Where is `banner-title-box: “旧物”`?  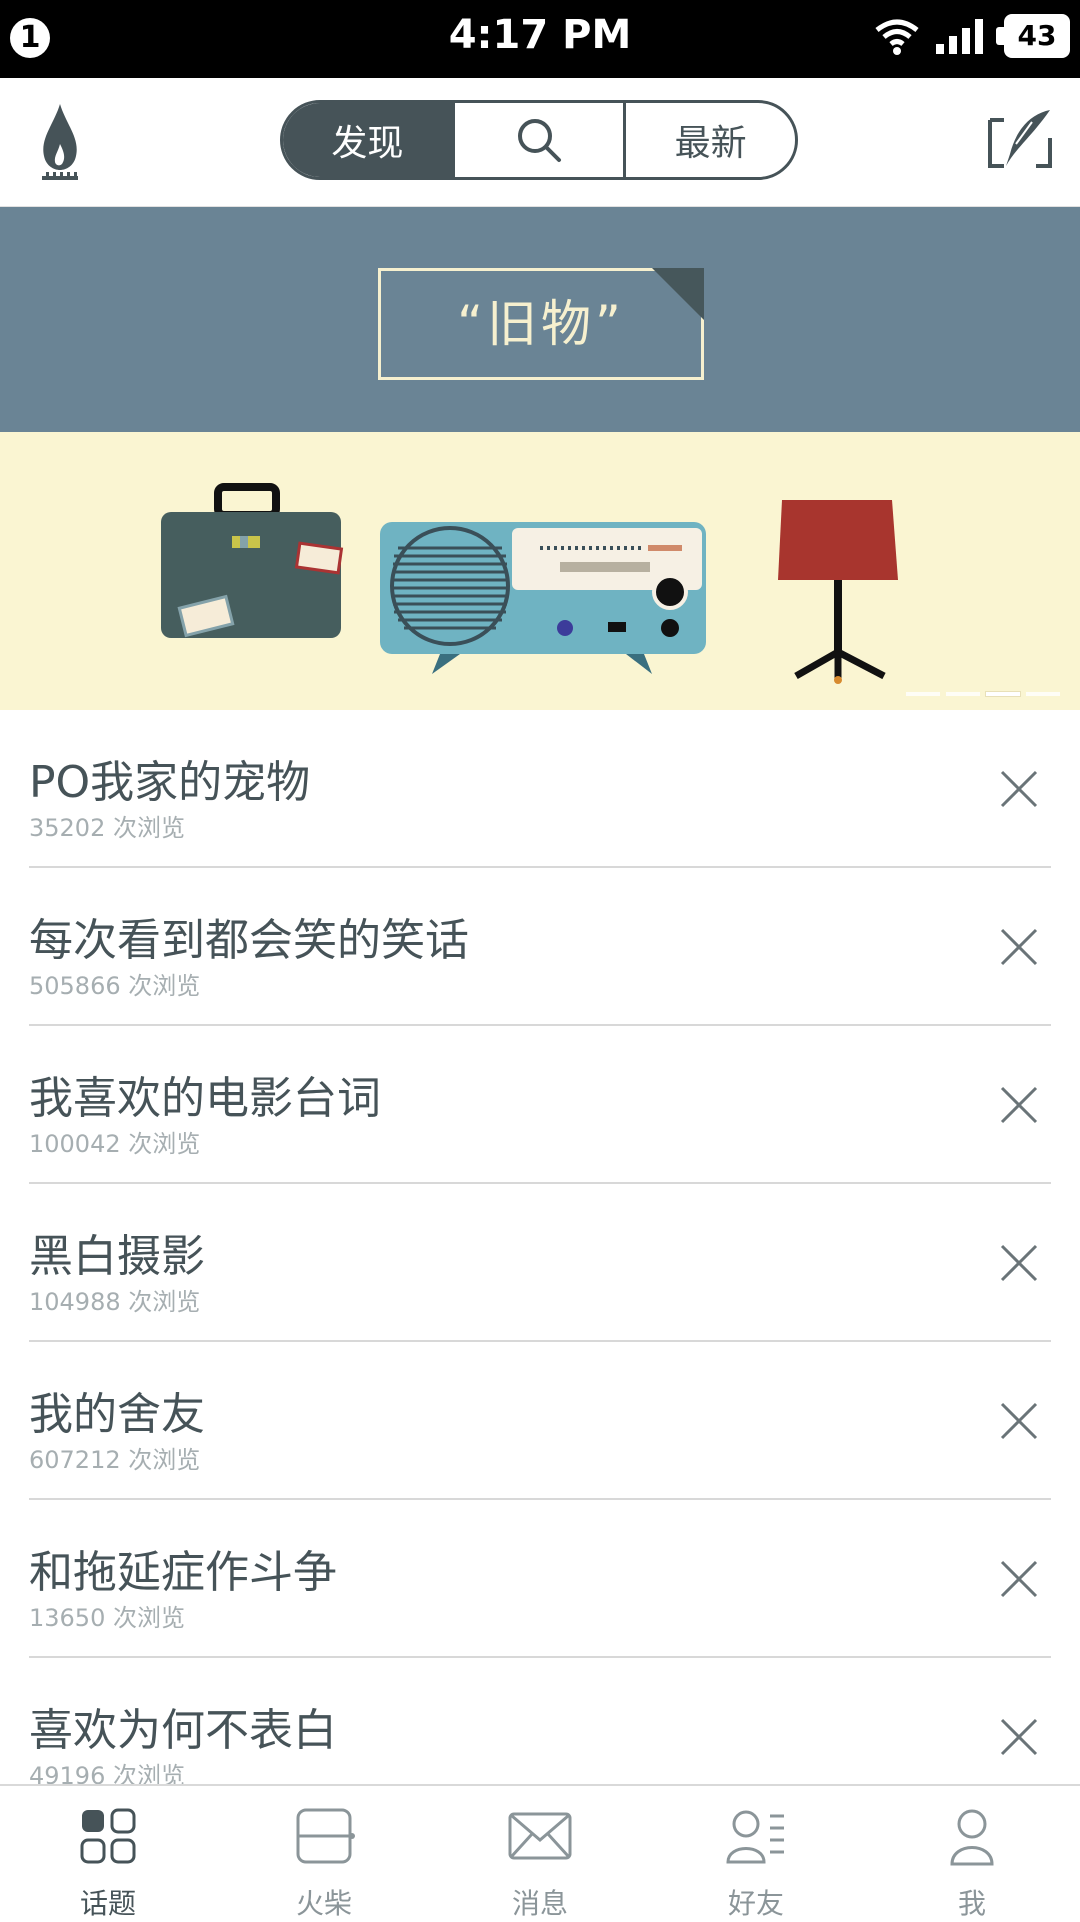
banner-title-box: “旧物” is located at coordinates (541, 324).